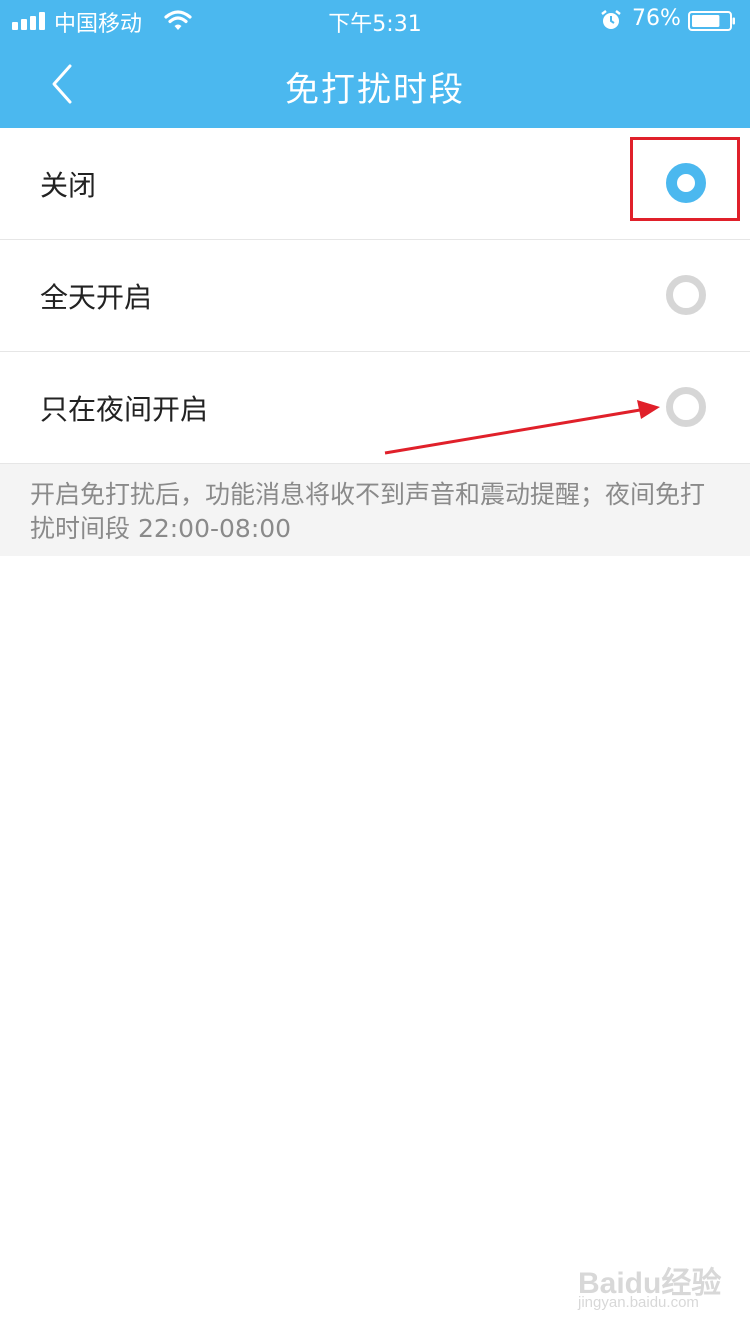 This screenshot has width=750, height=1334. What do you see at coordinates (375, 90) in the screenshot?
I see `page-title: 免打扰时段` at bounding box center [375, 90].